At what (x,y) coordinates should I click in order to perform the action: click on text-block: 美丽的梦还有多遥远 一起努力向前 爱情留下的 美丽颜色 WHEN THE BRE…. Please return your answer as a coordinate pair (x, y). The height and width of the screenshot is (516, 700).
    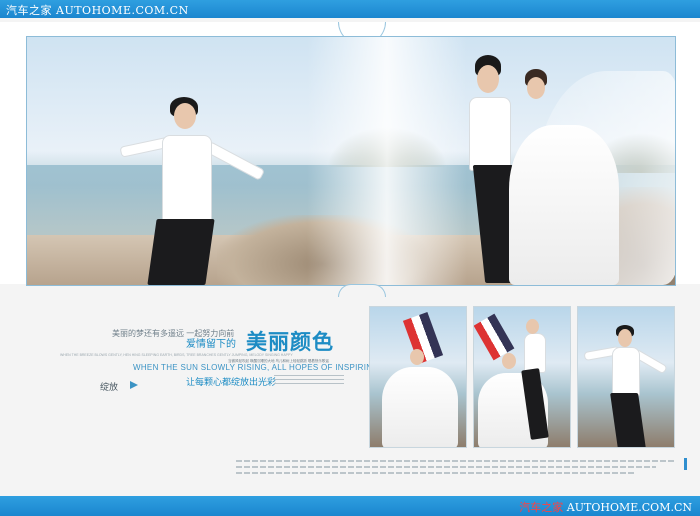
    Looking at the image, I should click on (217, 372).